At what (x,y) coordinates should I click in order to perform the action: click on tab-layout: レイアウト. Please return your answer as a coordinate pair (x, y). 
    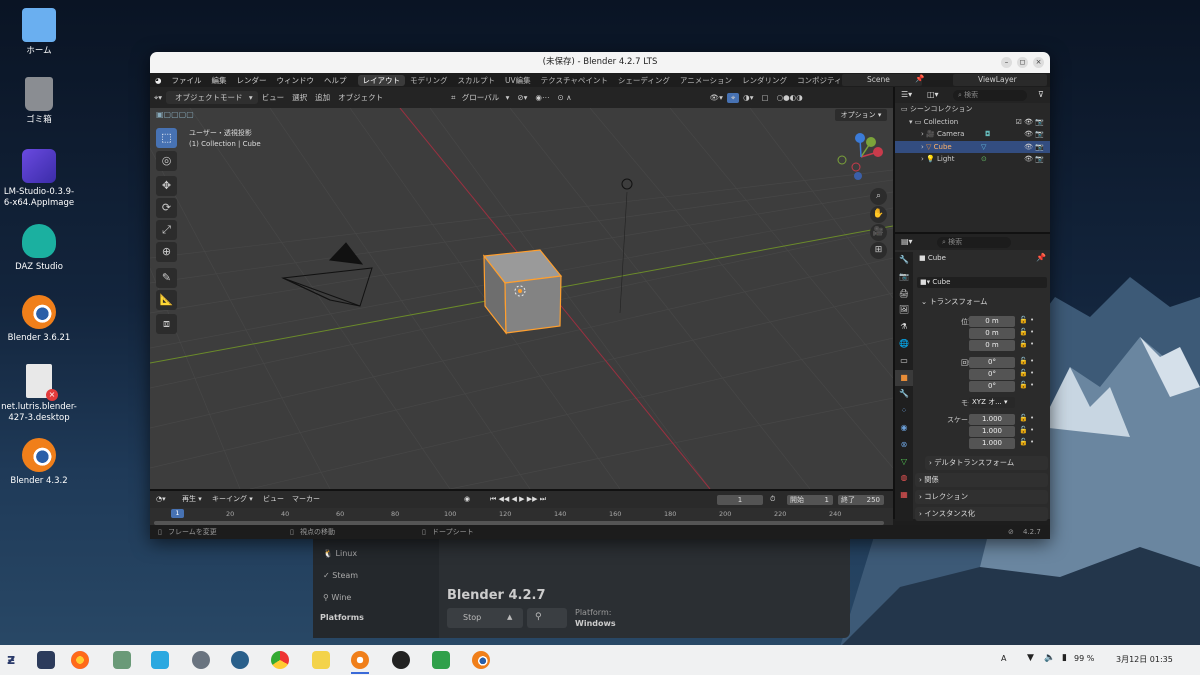
    Looking at the image, I should click on (381, 80).